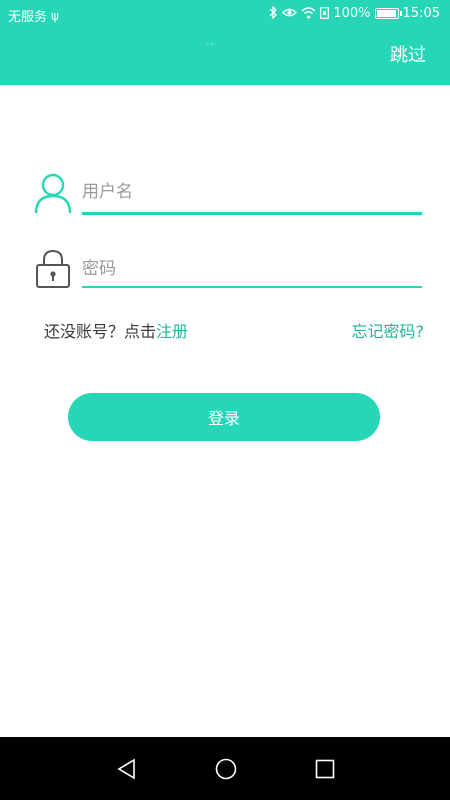 Image resolution: width=450 pixels, height=800 pixels. What do you see at coordinates (28, 17) in the screenshot?
I see `carrier-text: 无服务` at bounding box center [28, 17].